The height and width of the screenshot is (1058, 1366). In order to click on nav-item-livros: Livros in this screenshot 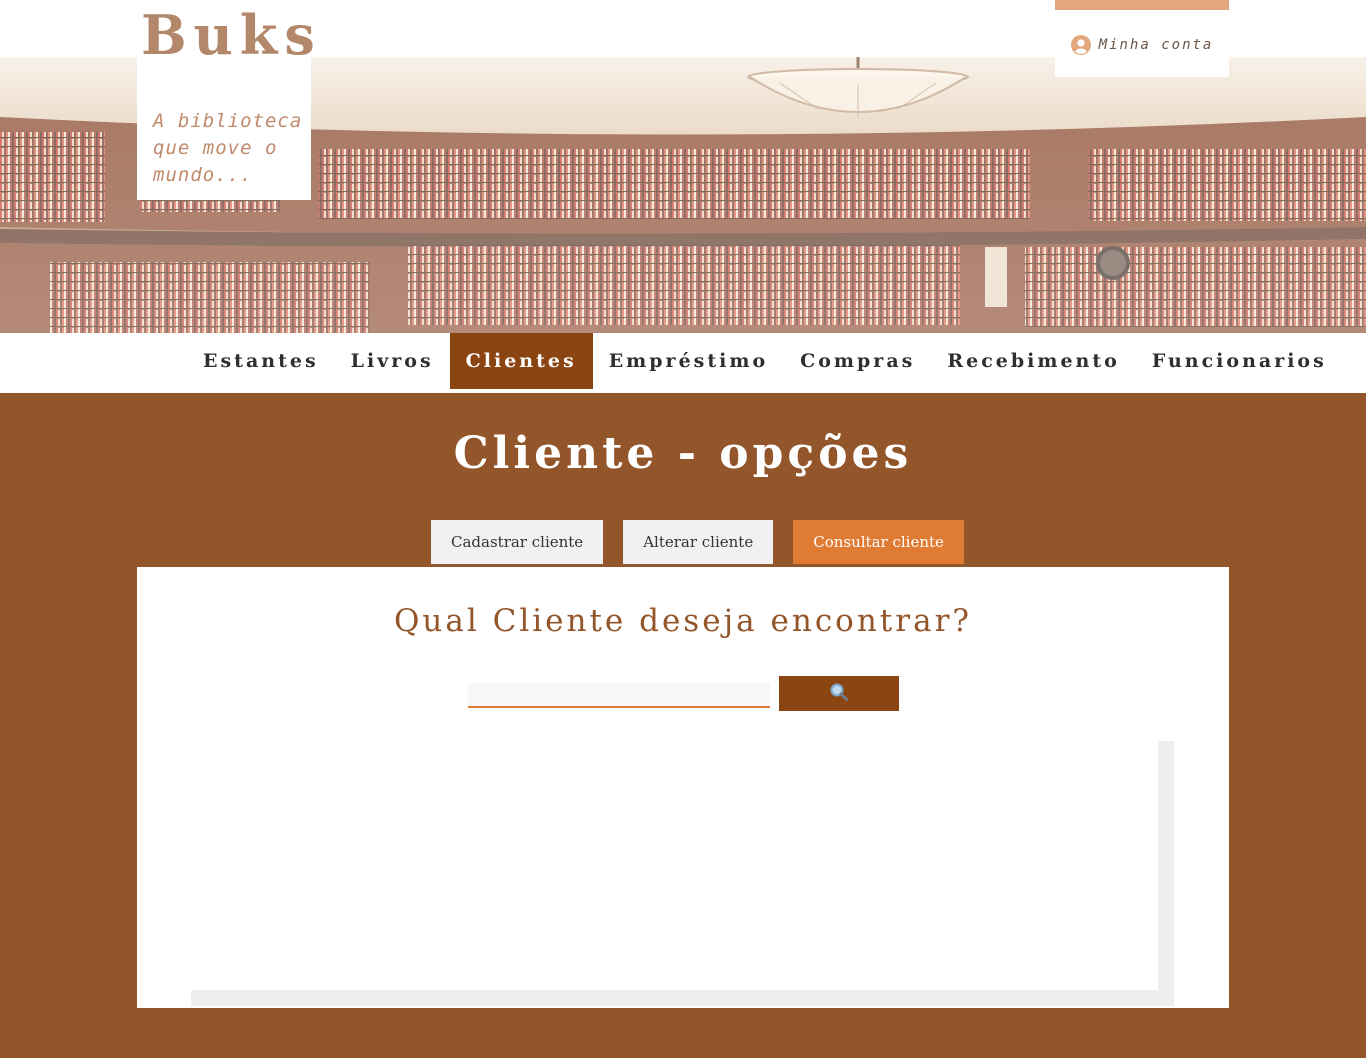, I will do `click(392, 361)`.